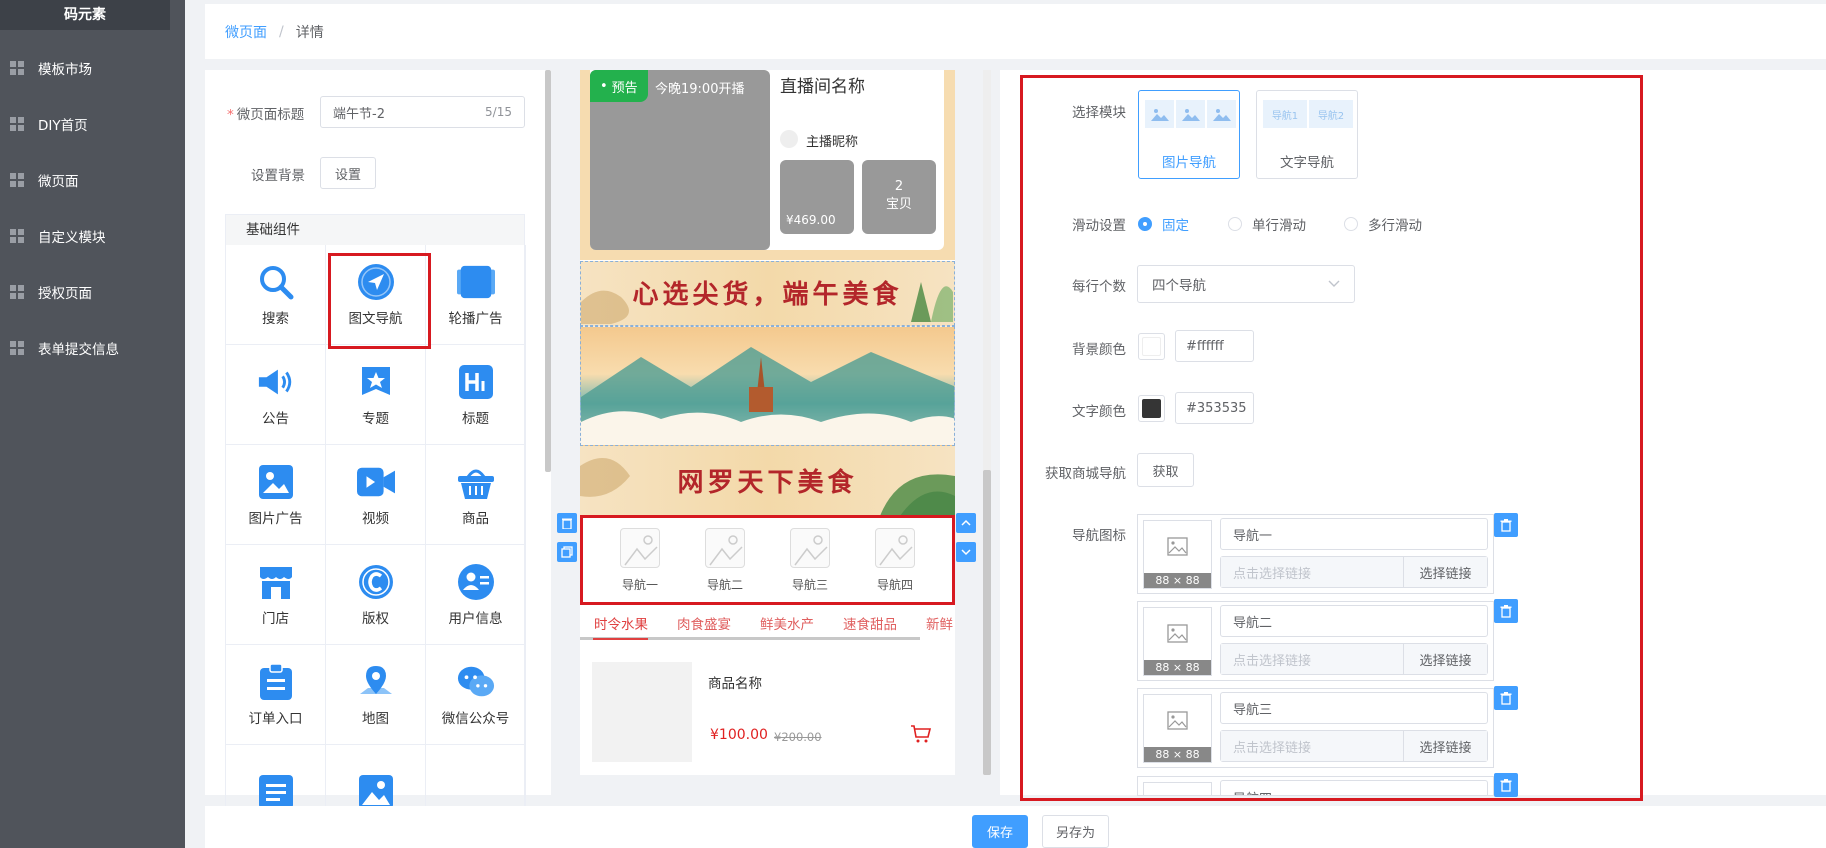 This screenshot has width=1826, height=848. I want to click on page-title-label: 微页面标题, so click(270, 115).